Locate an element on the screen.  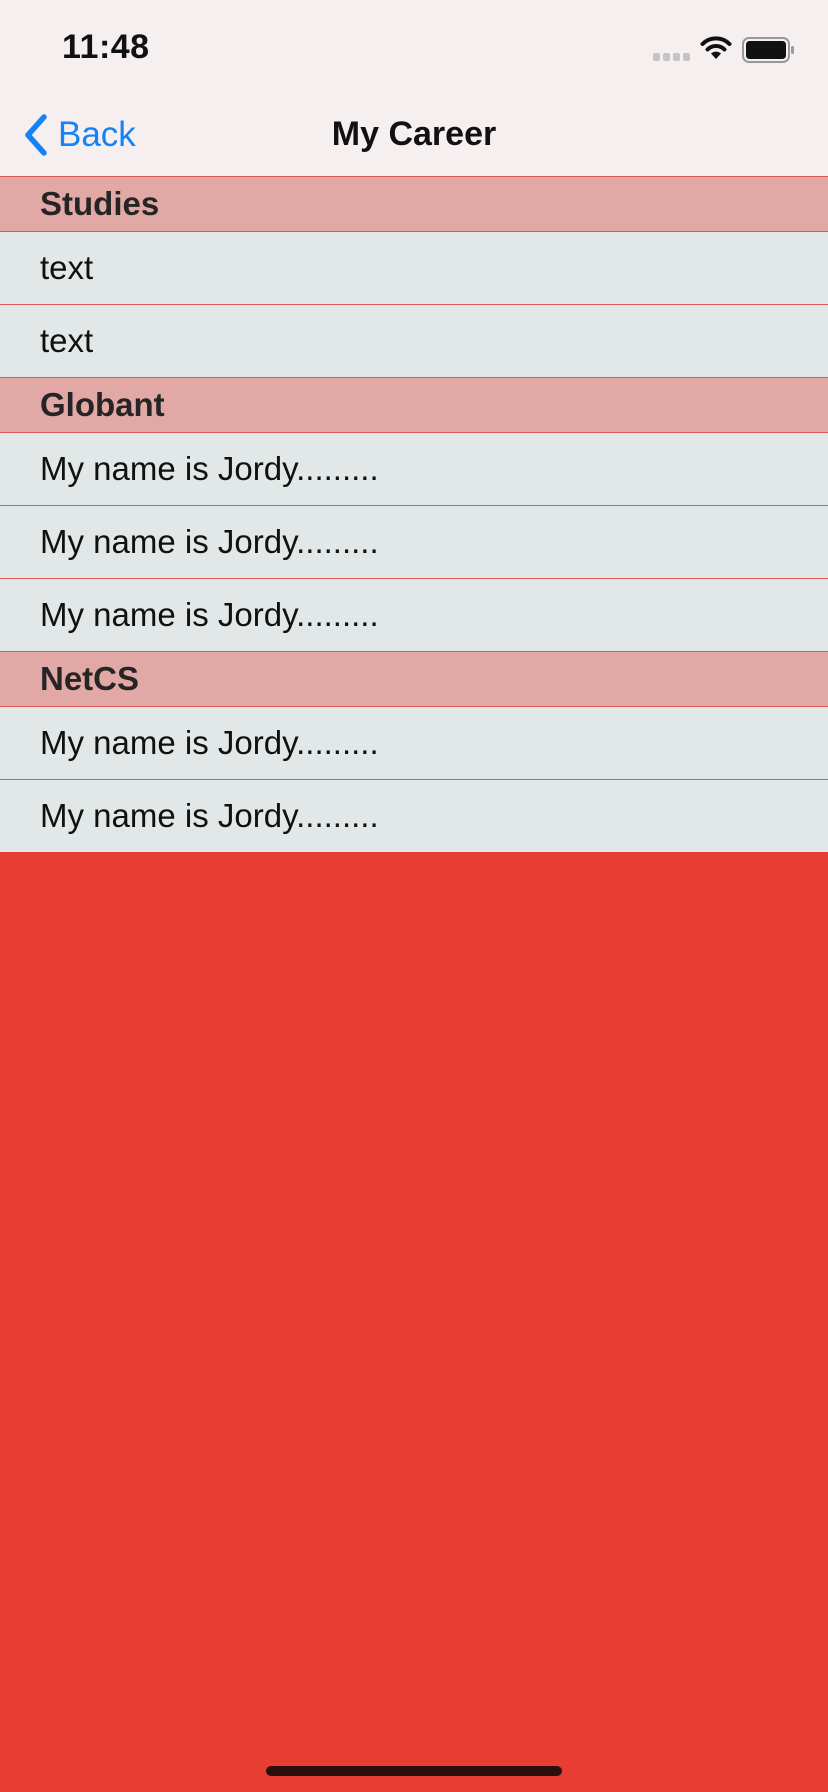
signal-dots-icon is located at coordinates (671, 57).